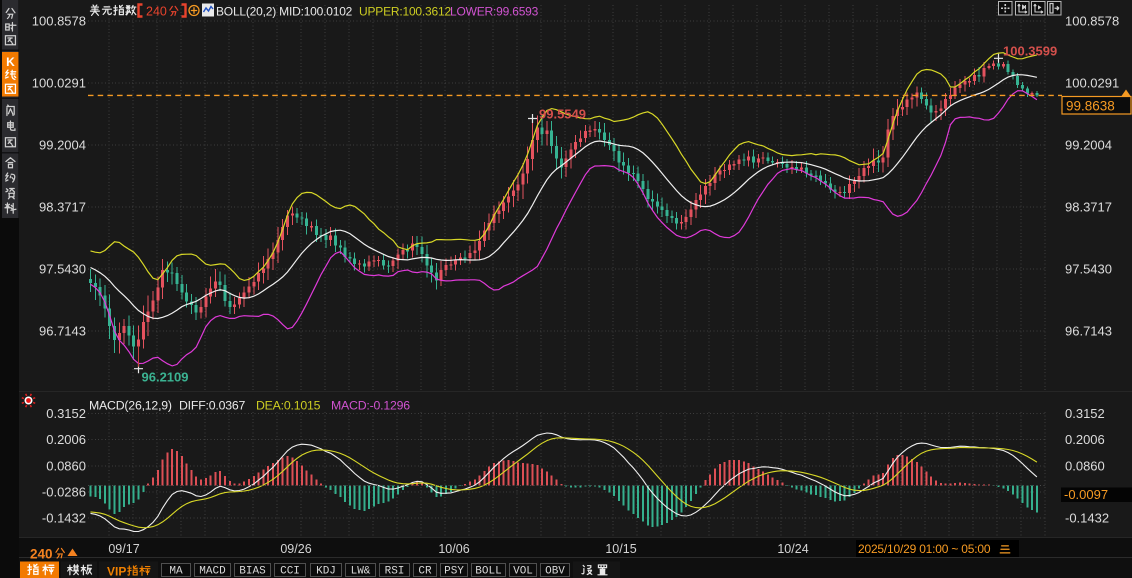 The width and height of the screenshot is (1132, 578). What do you see at coordinates (288, 406) in the screenshot?
I see `svg-text: DEA:0.1015` at bounding box center [288, 406].